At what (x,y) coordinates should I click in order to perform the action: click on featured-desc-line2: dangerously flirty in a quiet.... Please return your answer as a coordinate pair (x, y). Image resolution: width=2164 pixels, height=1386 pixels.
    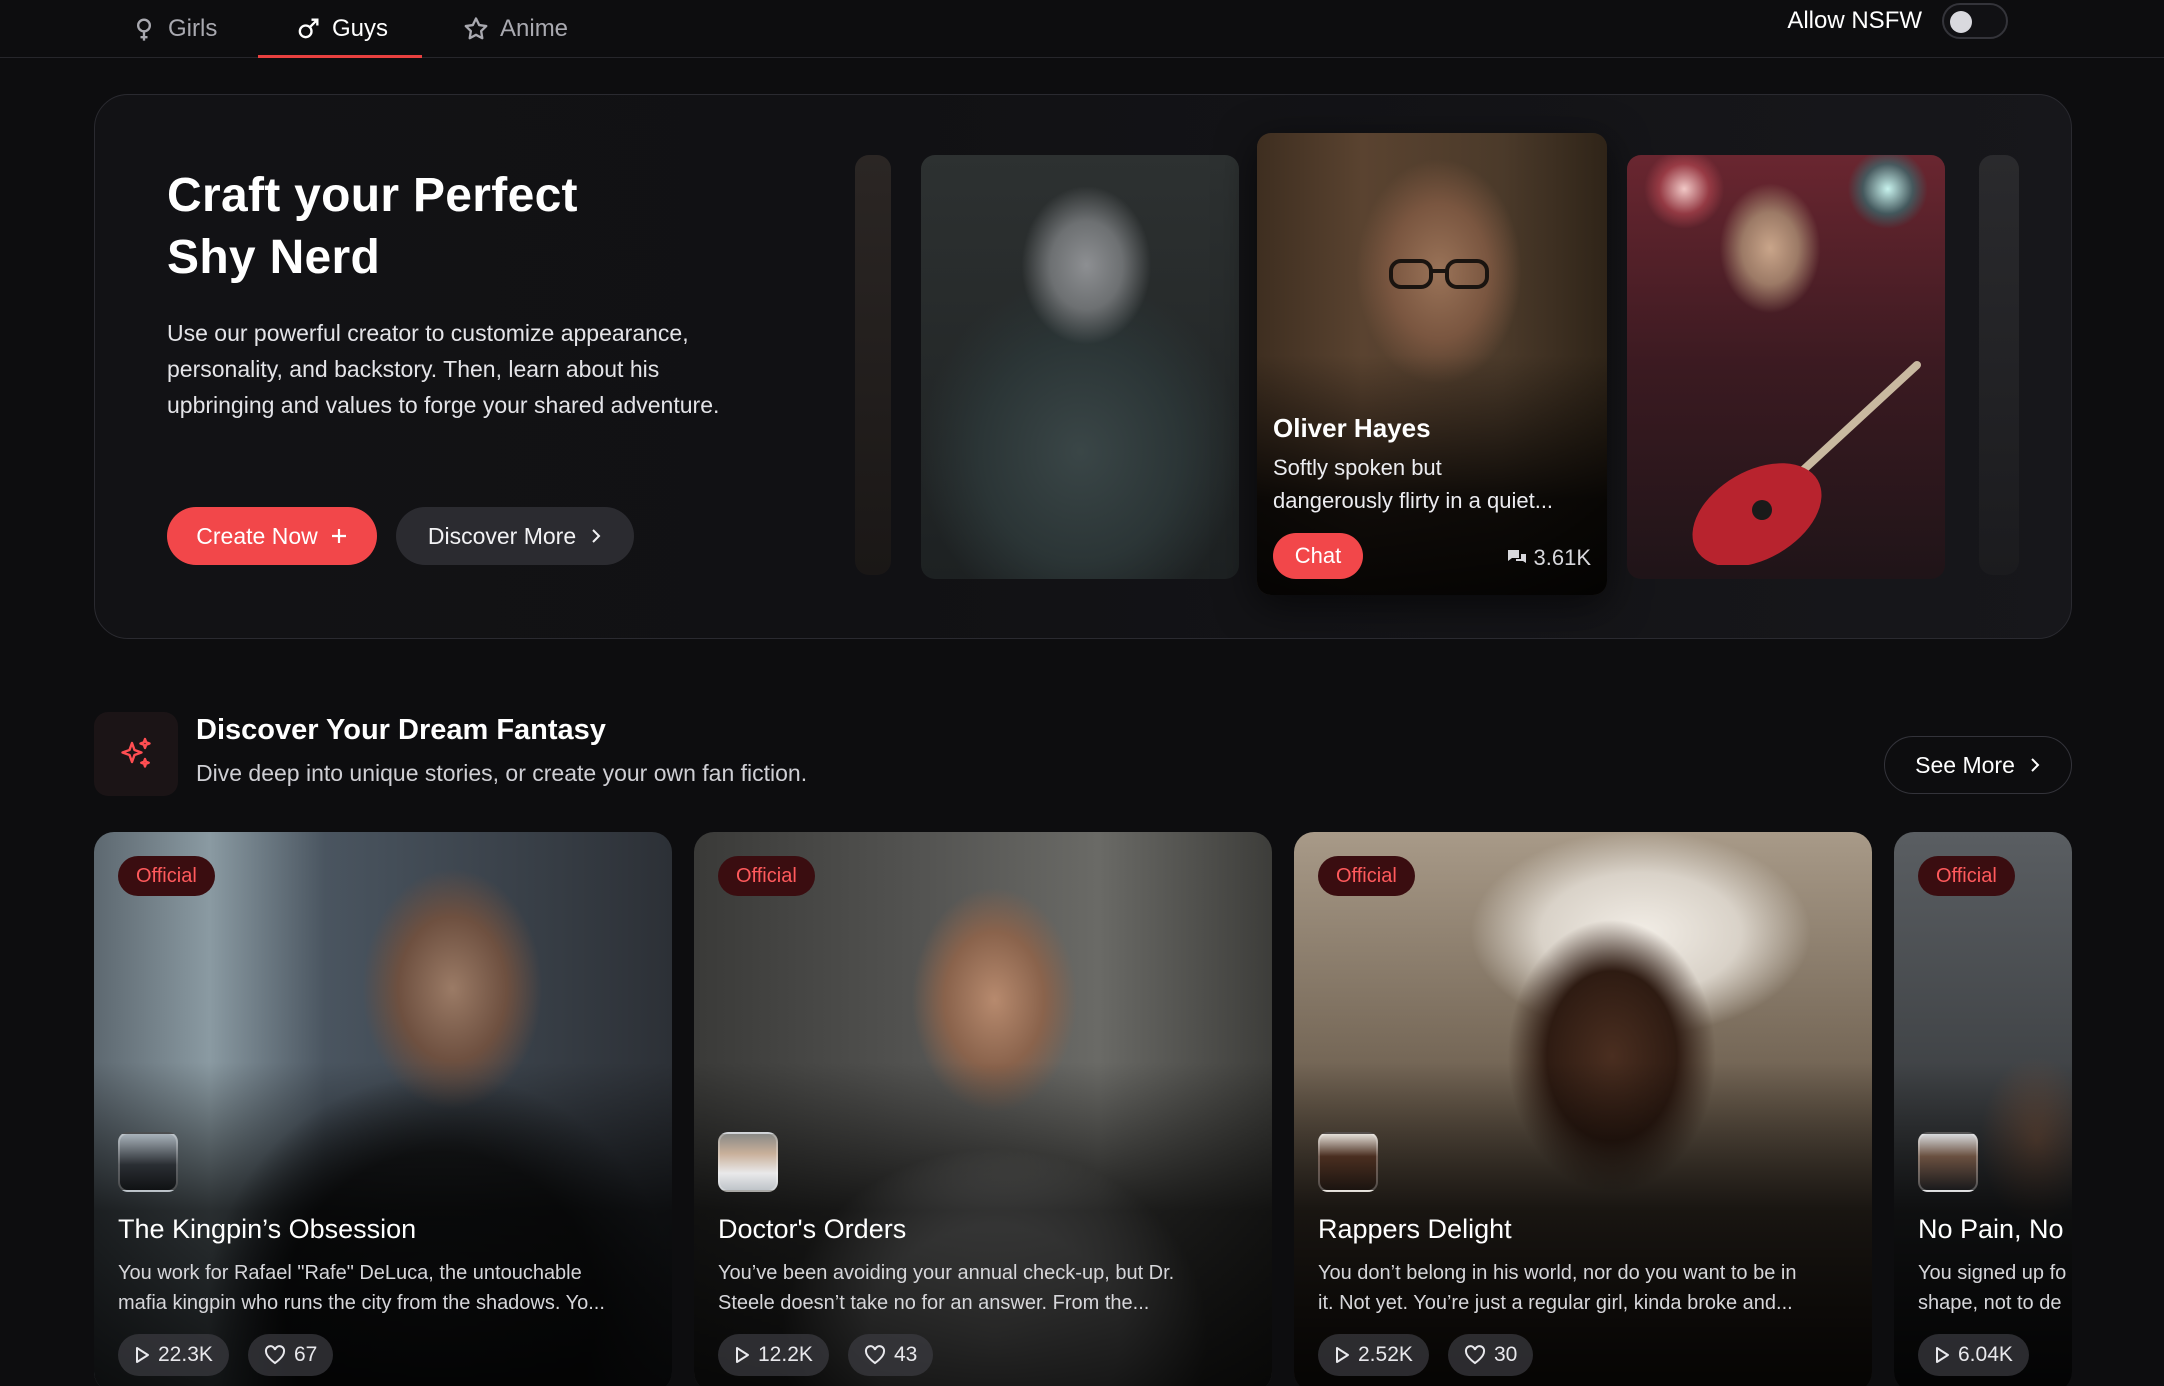
    Looking at the image, I should click on (1413, 500).